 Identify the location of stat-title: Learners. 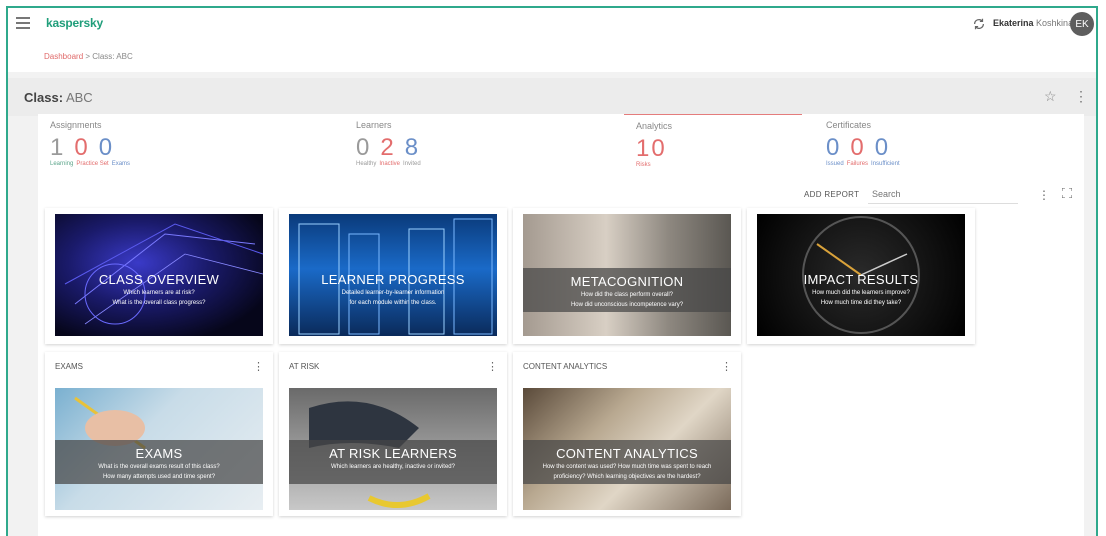
(374, 125).